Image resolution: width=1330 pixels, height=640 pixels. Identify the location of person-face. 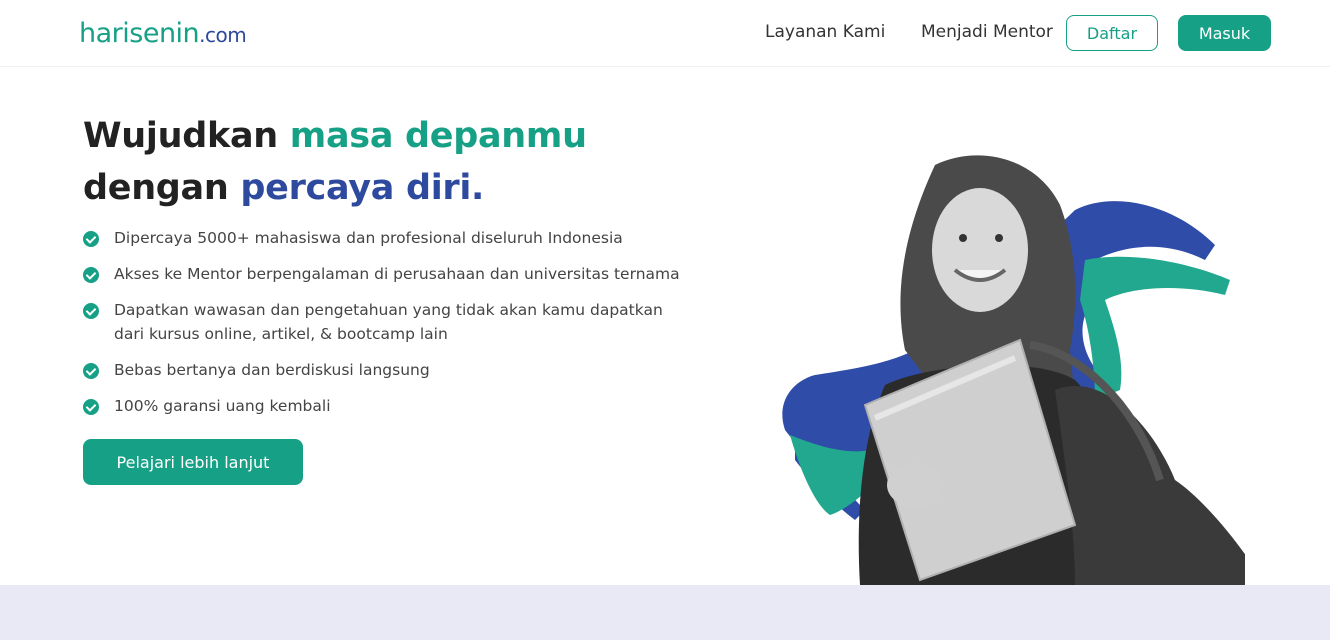
(980, 250).